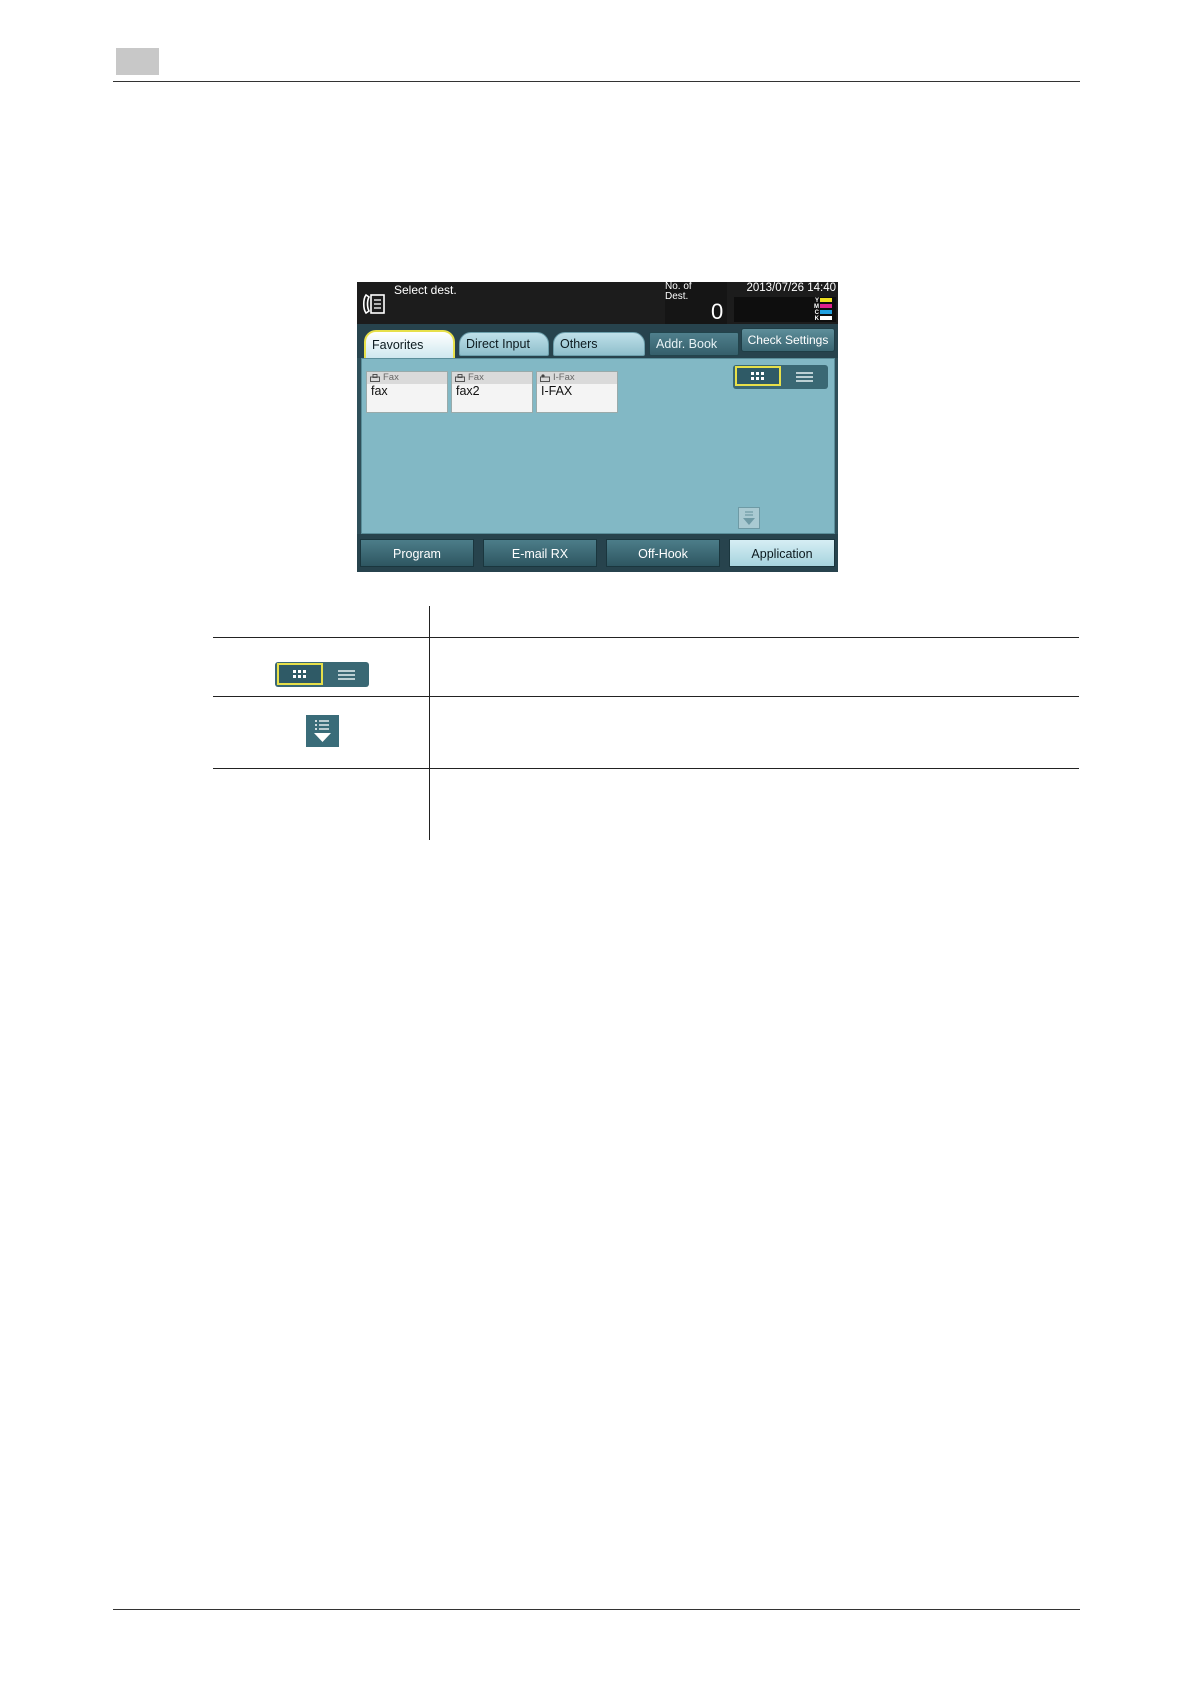 Image resolution: width=1190 pixels, height=1684 pixels. What do you see at coordinates (137, 61) in the screenshot?
I see `header-chapter-box` at bounding box center [137, 61].